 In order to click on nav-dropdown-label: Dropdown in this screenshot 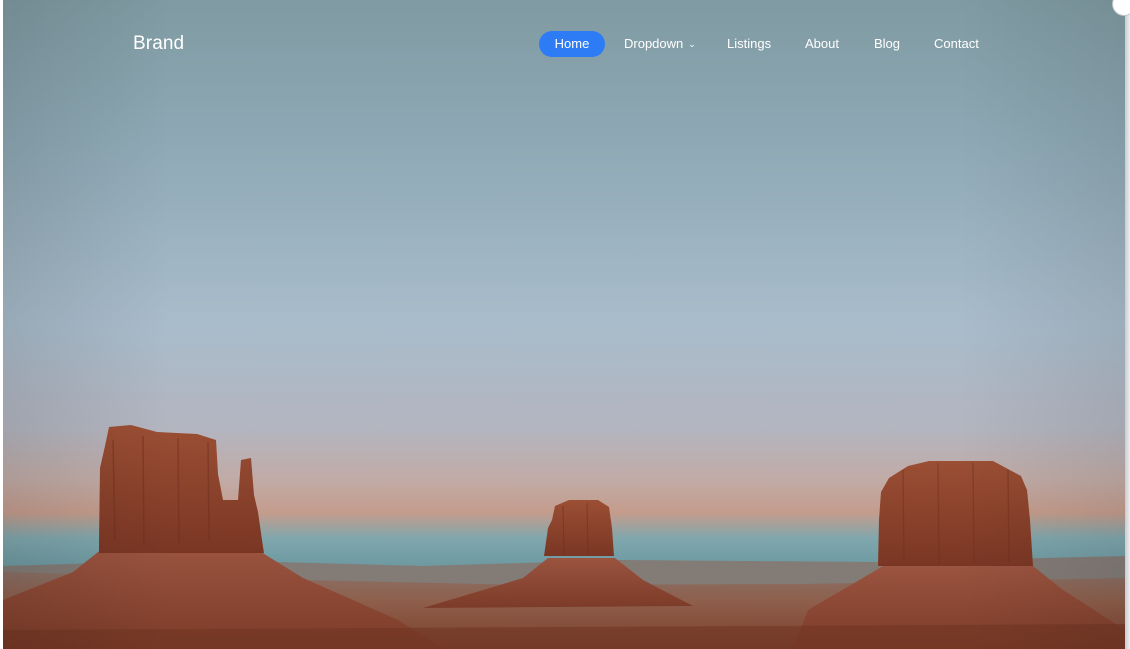, I will do `click(654, 43)`.